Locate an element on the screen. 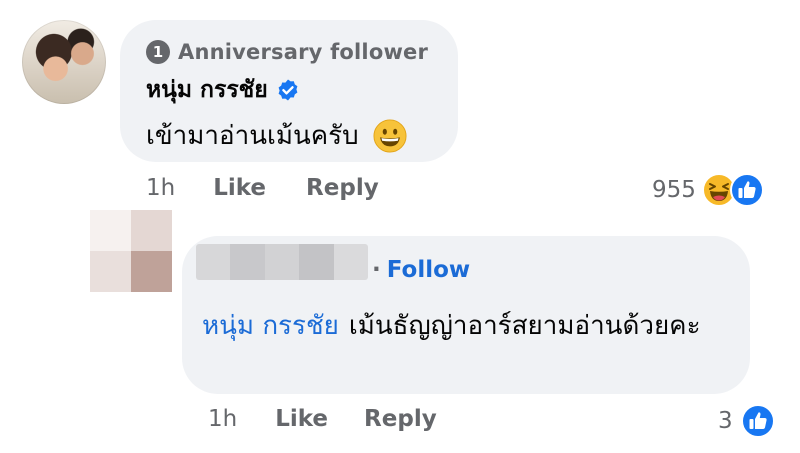 The width and height of the screenshot is (800, 453). comment-text-row: เข้ามาอ่านเม้นครับ is located at coordinates (276, 135).